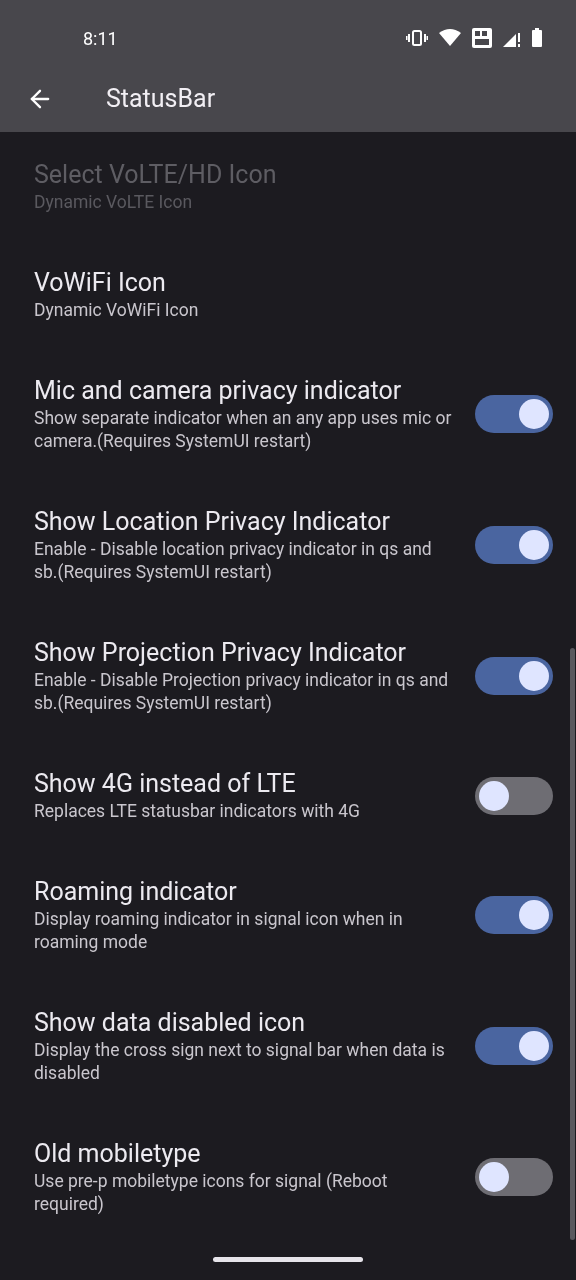 This screenshot has height=1280, width=576. Describe the element at coordinates (537, 37) in the screenshot. I see `battery-icon` at that location.